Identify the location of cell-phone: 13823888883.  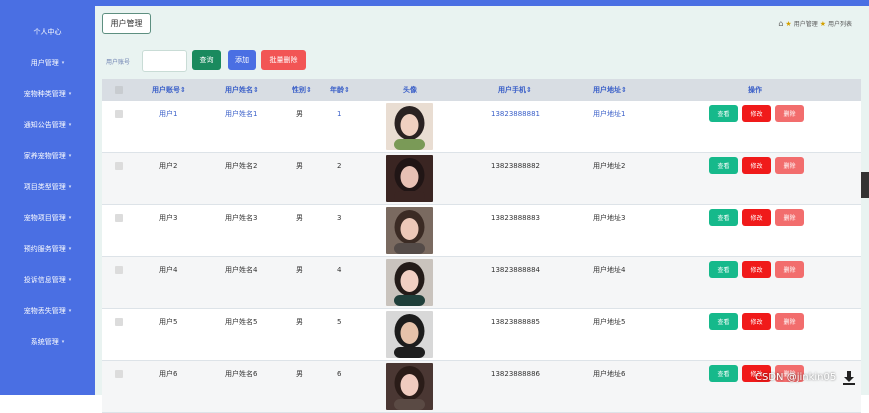
(515, 218).